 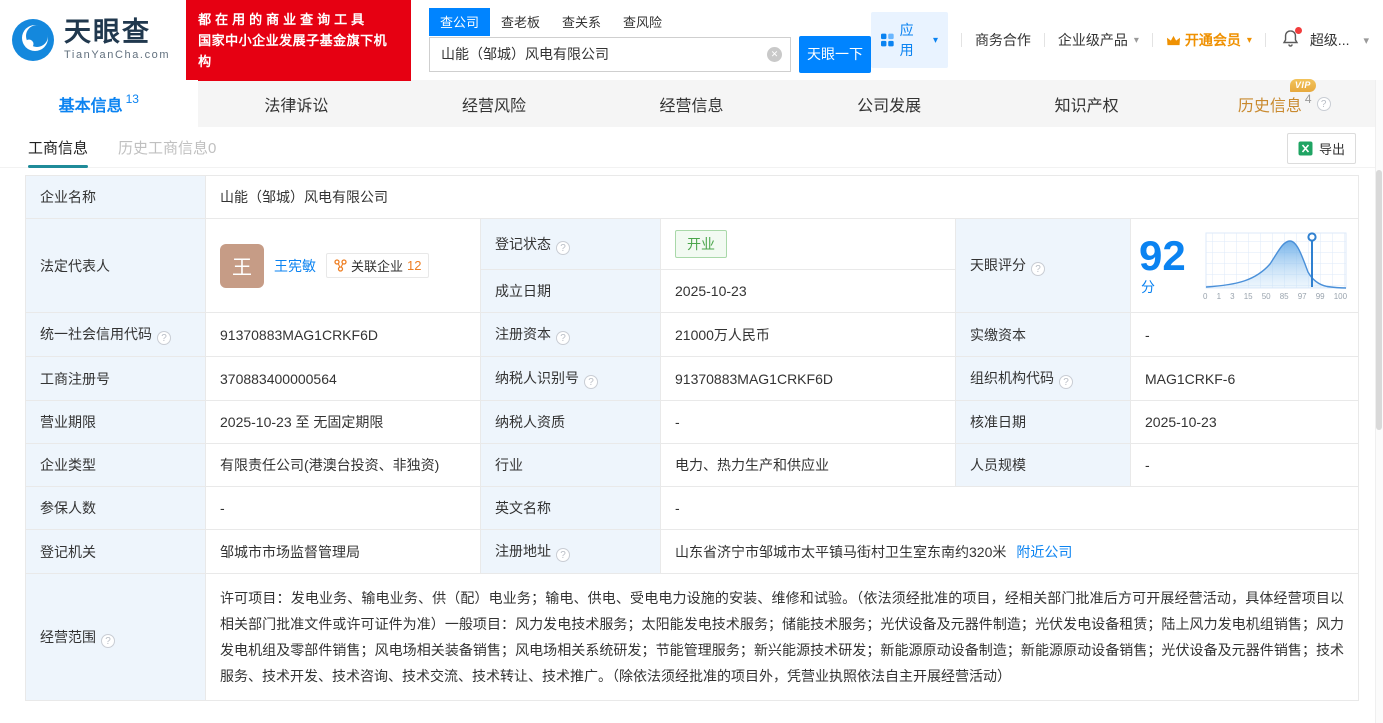 I want to click on staff-size-value: -, so click(x=1244, y=465).